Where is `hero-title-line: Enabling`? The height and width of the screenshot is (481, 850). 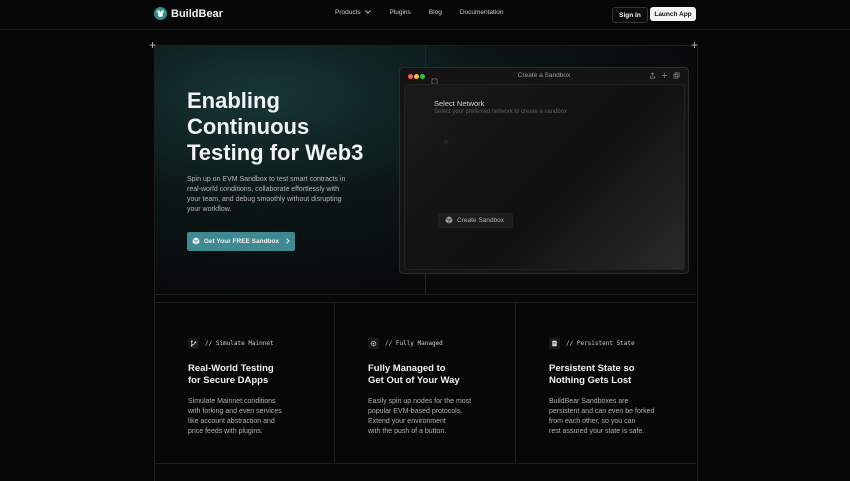
hero-title-line: Enabling is located at coordinates (233, 100).